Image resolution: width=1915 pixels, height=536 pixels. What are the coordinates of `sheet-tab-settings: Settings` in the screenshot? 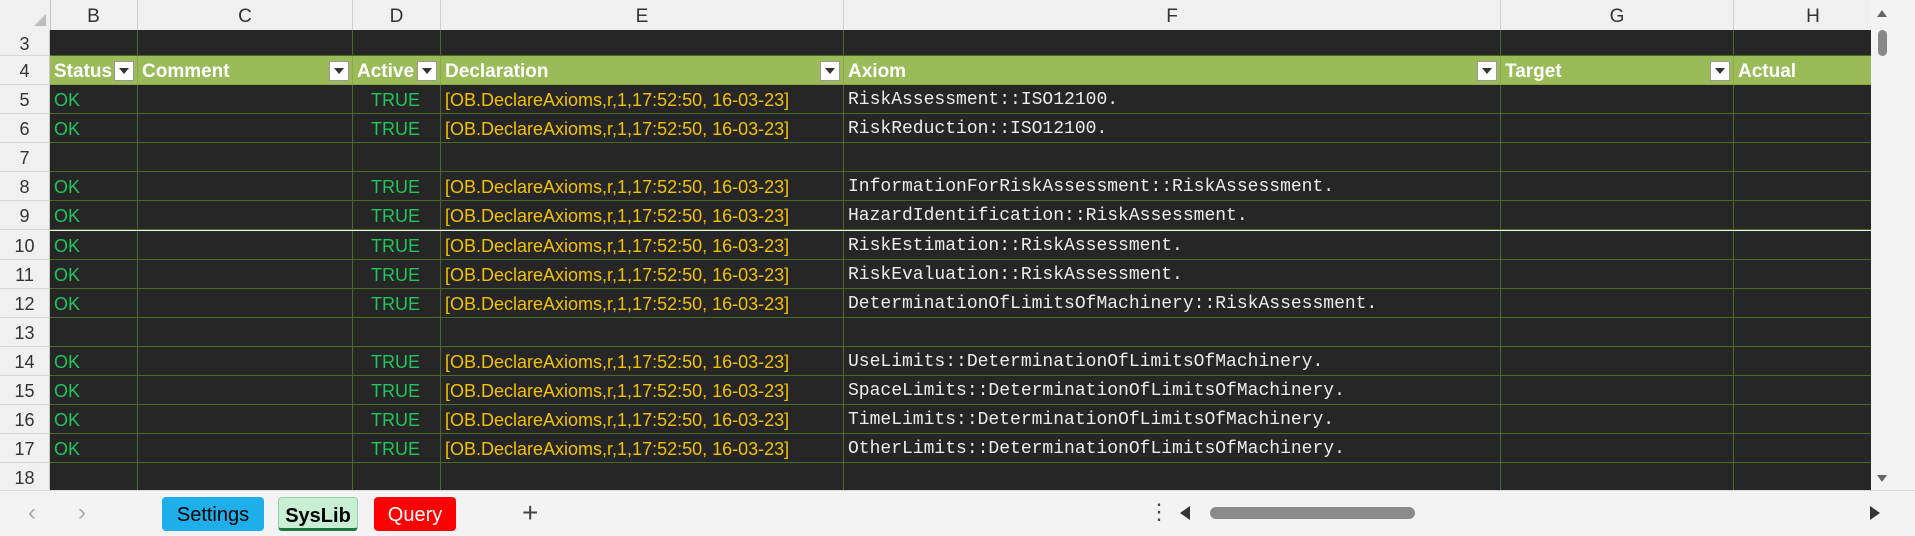 It's located at (213, 514).